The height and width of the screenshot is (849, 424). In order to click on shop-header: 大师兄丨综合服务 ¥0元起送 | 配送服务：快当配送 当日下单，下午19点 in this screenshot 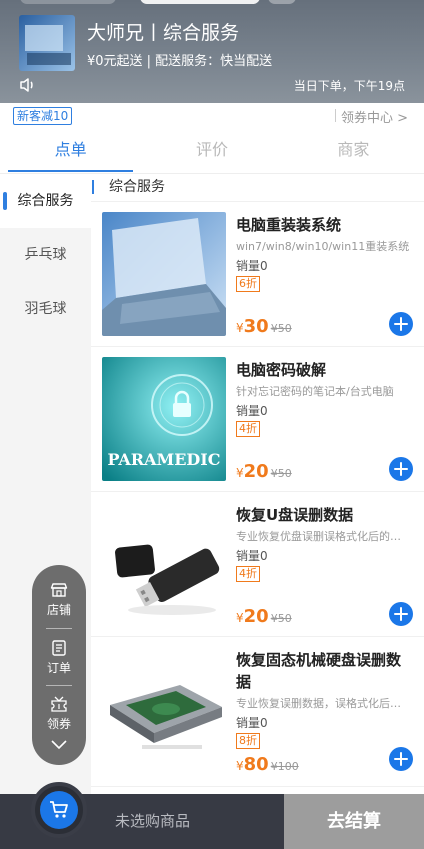, I will do `click(212, 51)`.